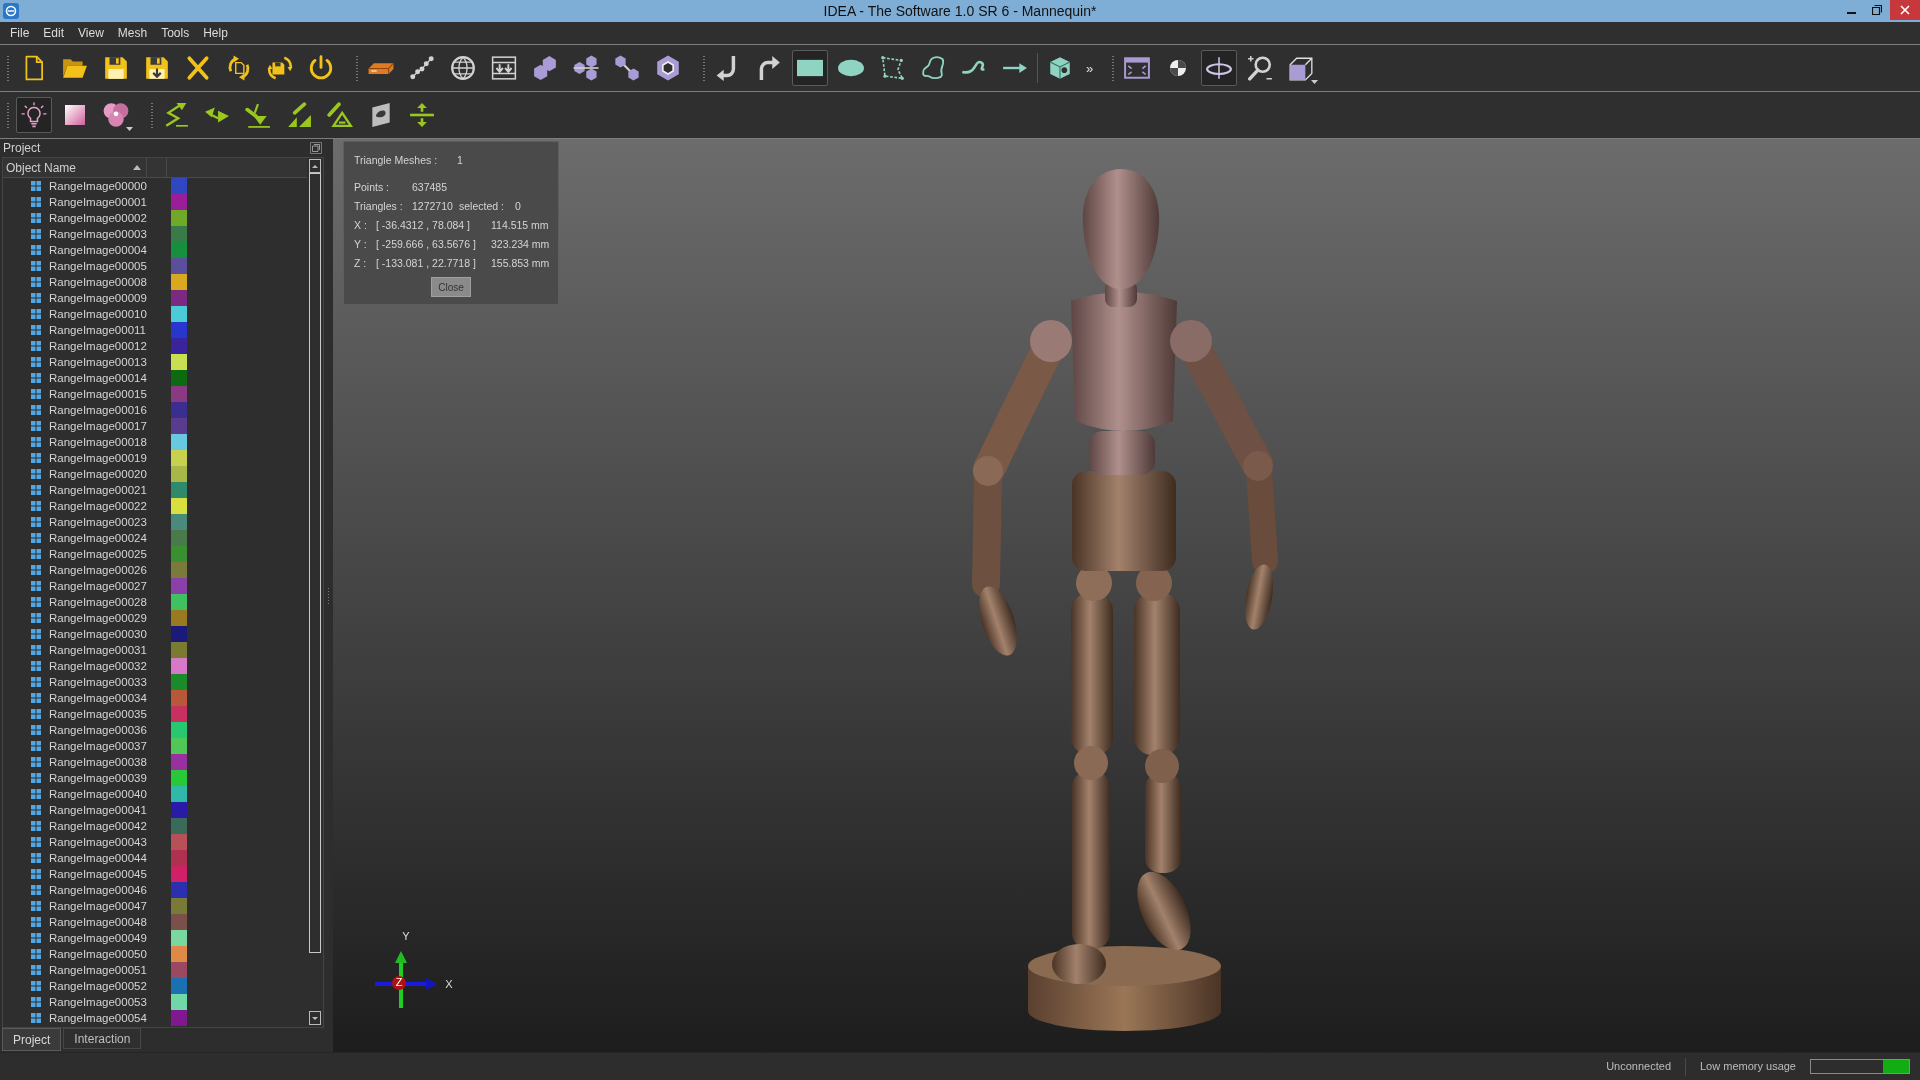 The width and height of the screenshot is (1920, 1080). Describe the element at coordinates (110, 666) in the screenshot. I see `object-name: RangeImage00032` at that location.